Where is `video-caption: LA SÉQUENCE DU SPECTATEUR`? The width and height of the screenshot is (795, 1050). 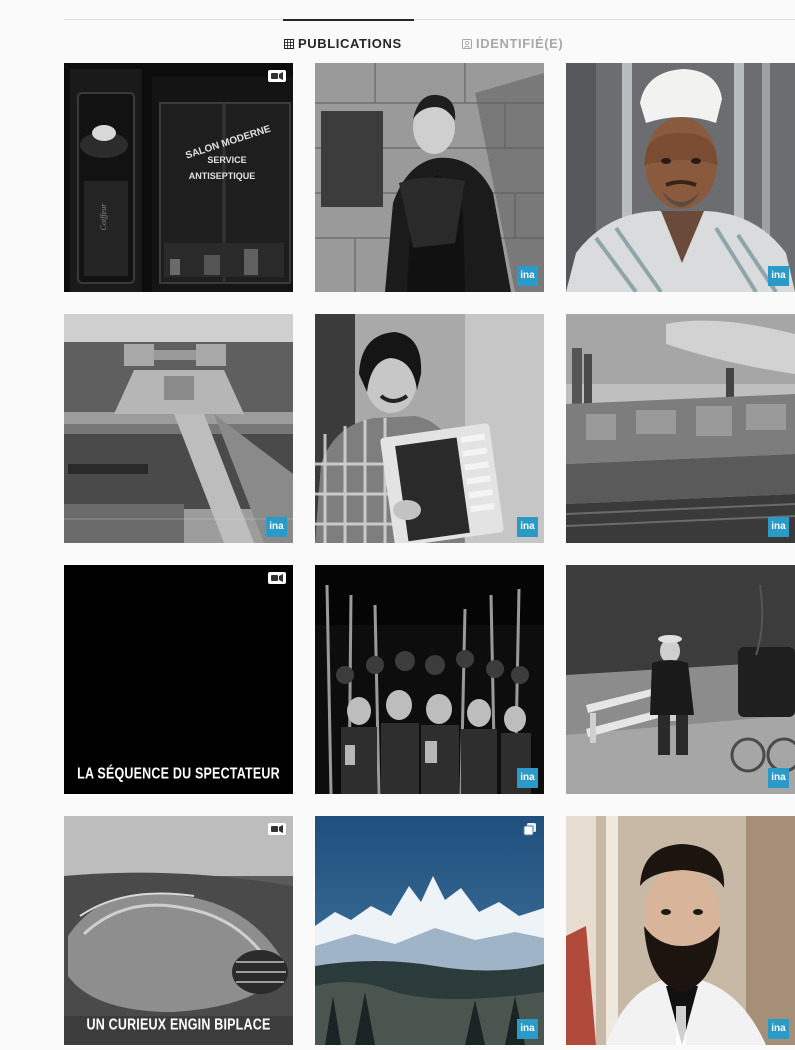
video-caption: LA SÉQUENCE DU SPECTATEUR is located at coordinates (178, 773).